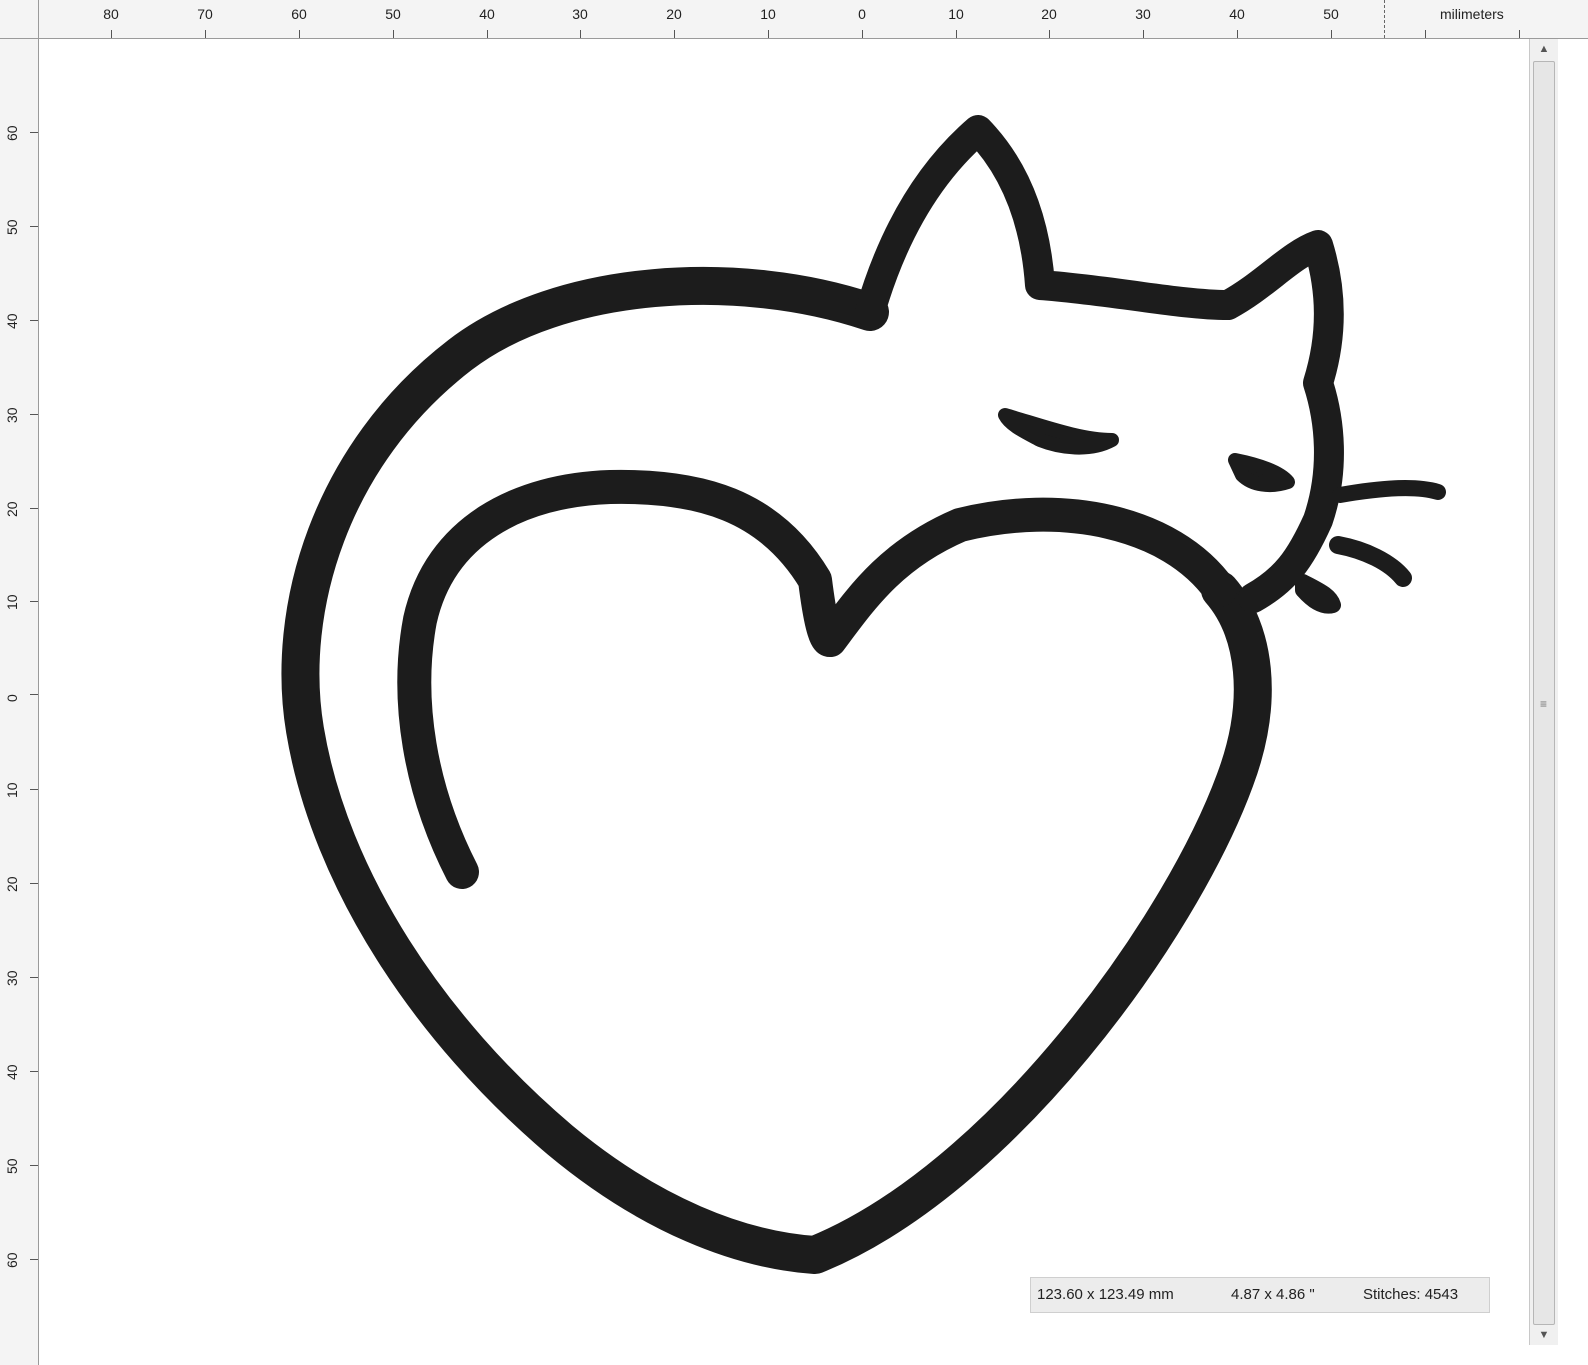 The image size is (1588, 1365). What do you see at coordinates (205, 14) in the screenshot?
I see `ruler-label: 70` at bounding box center [205, 14].